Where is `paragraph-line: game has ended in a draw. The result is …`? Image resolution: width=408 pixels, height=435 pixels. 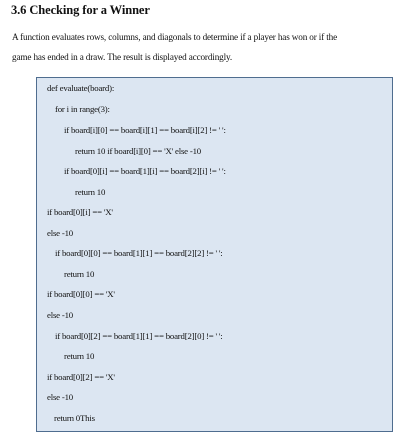
paragraph-line: game has ended in a draw. The result is … is located at coordinates (122, 56).